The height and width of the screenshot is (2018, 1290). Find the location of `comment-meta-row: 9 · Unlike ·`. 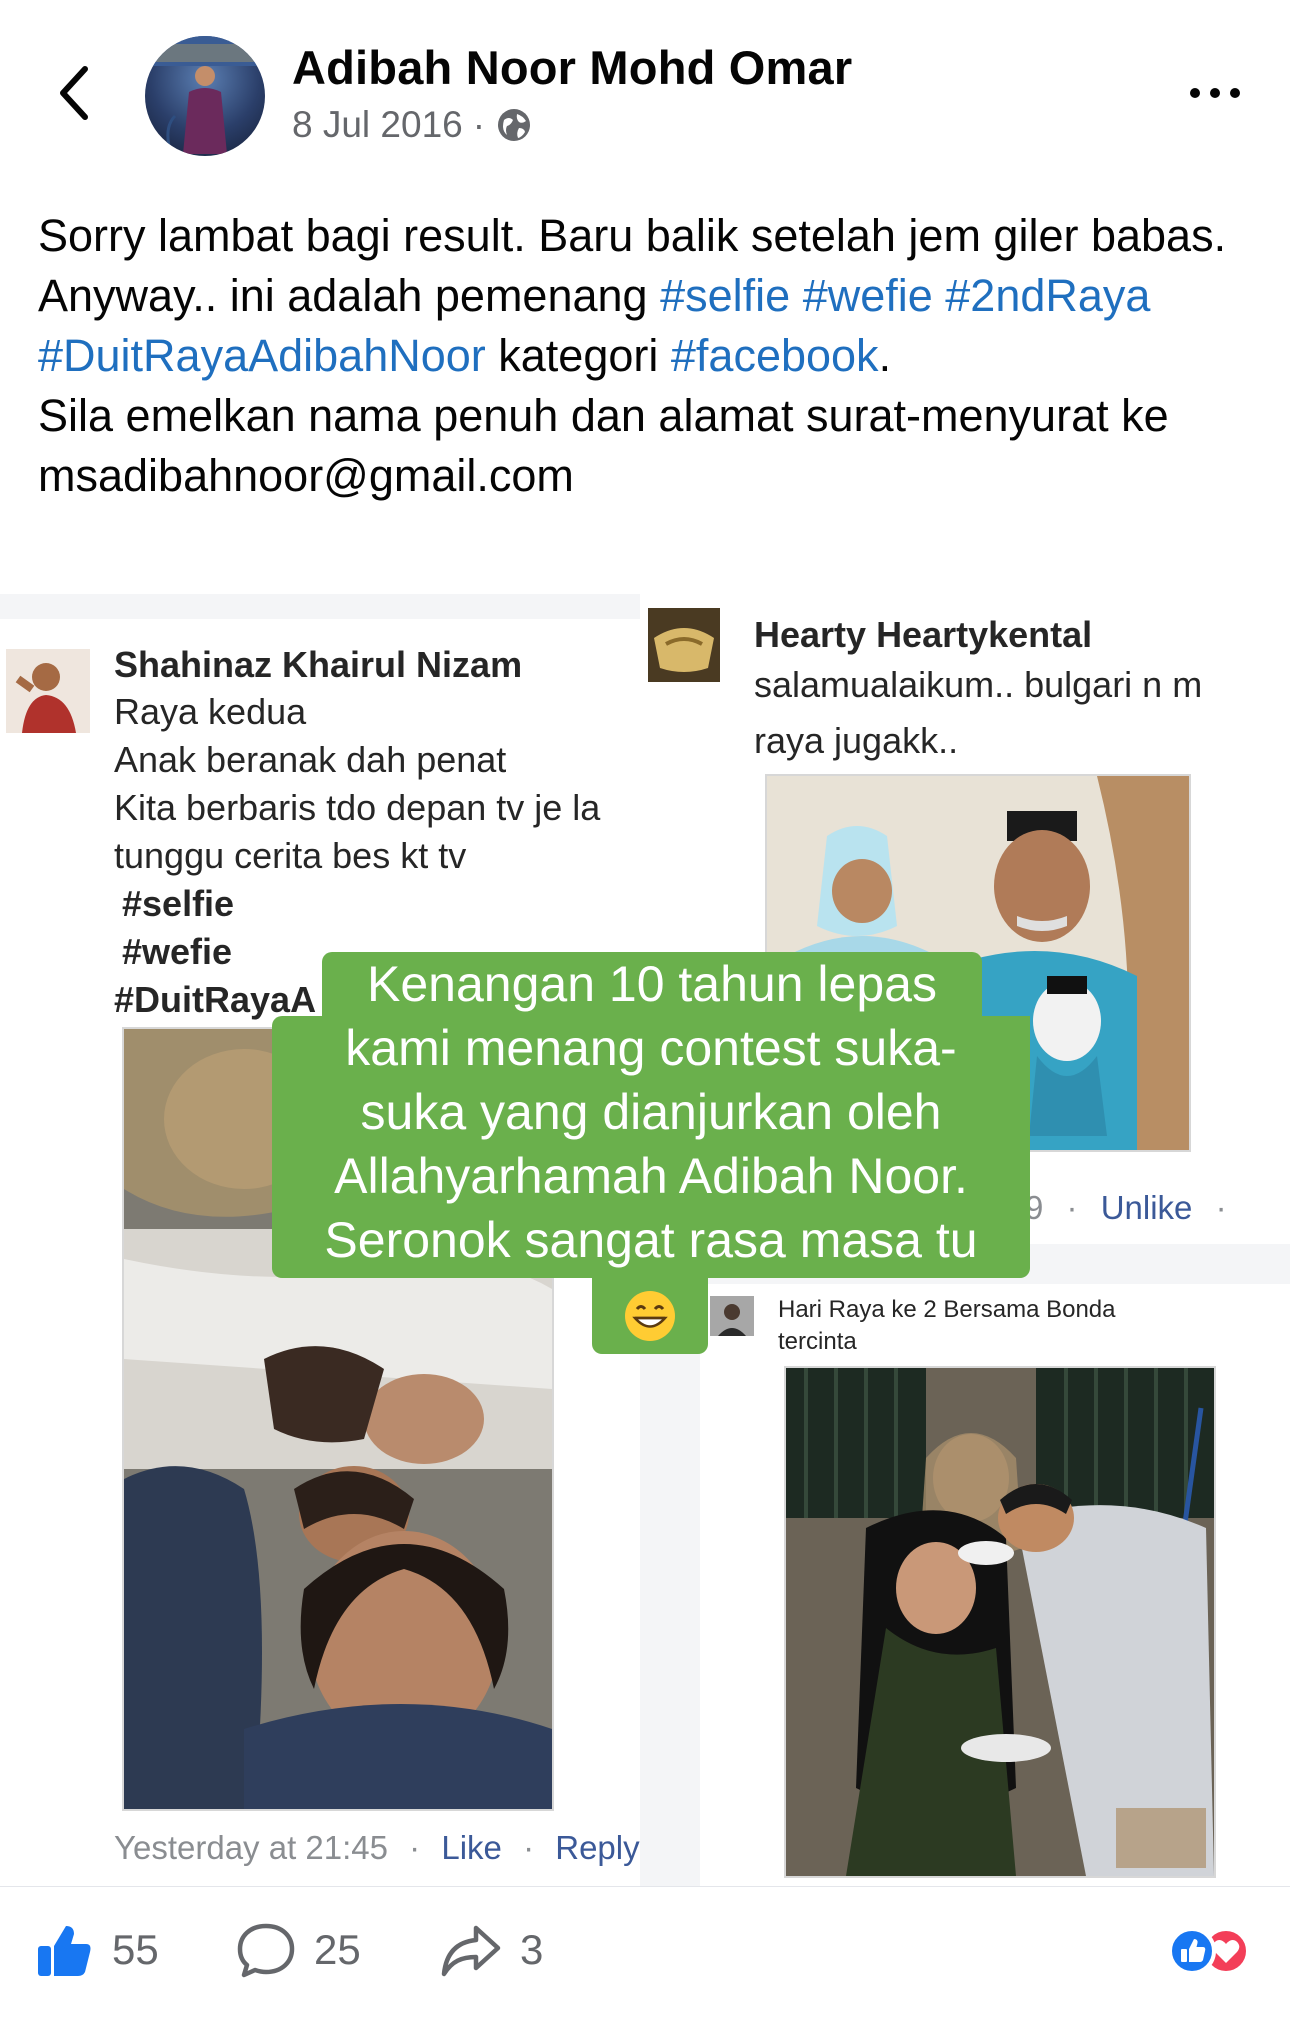

comment-meta-row: 9 · Unlike · is located at coordinates (1126, 1207).